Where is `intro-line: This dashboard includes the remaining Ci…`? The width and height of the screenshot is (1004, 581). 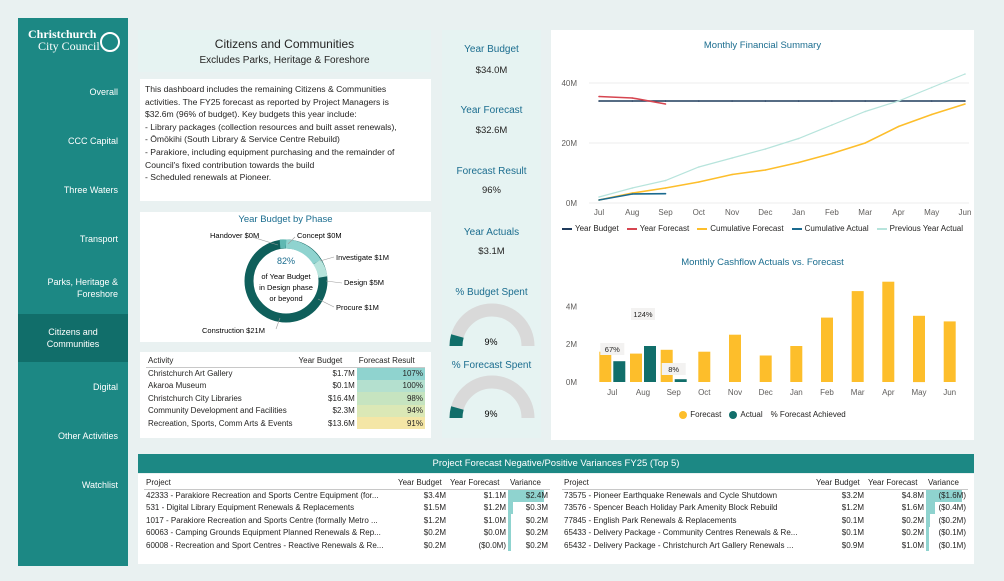
intro-line: This dashboard includes the remaining Ci… is located at coordinates (266, 89).